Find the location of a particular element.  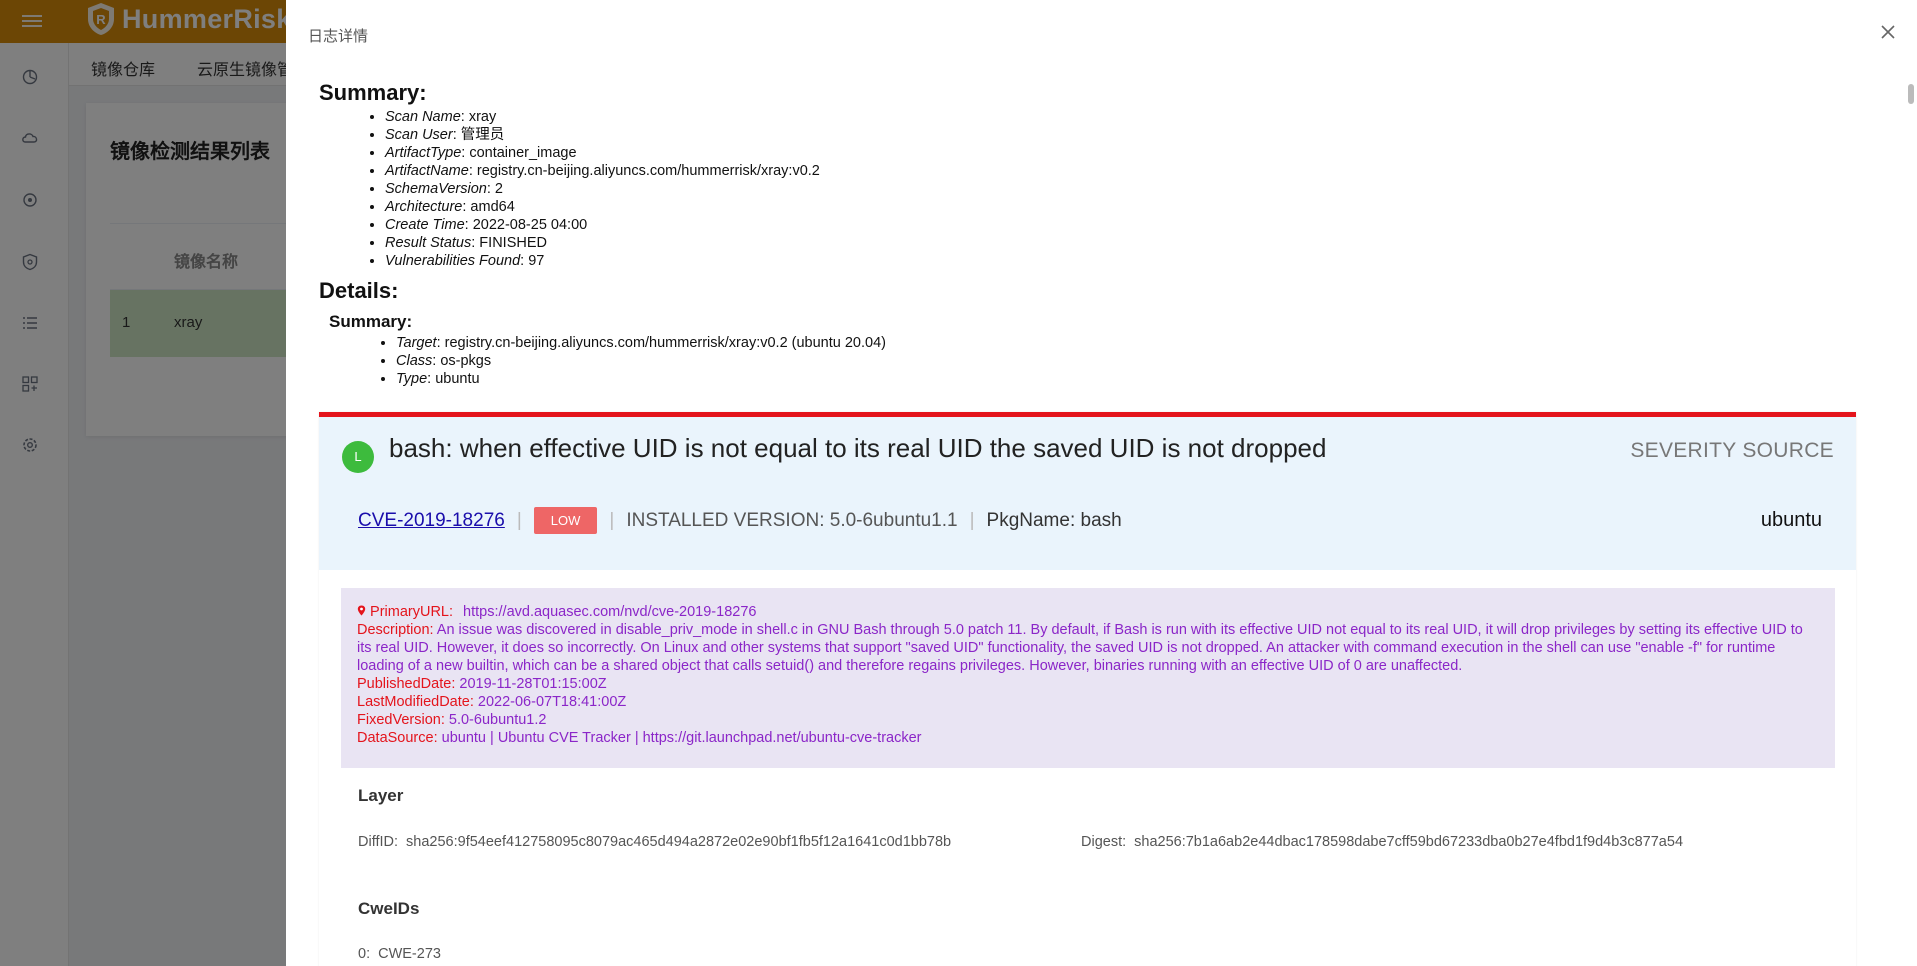

cwe-line: 0: CWE-273 is located at coordinates (399, 954).